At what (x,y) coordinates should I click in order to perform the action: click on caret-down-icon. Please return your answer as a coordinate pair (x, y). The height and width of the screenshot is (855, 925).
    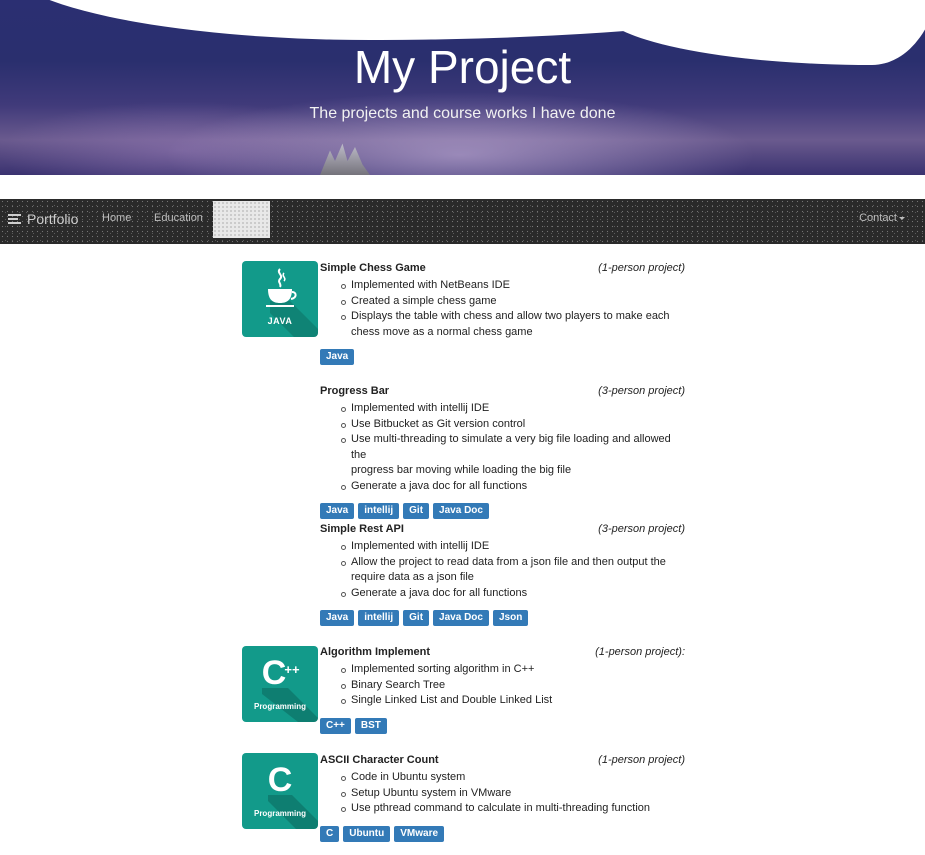
    Looking at the image, I should click on (902, 218).